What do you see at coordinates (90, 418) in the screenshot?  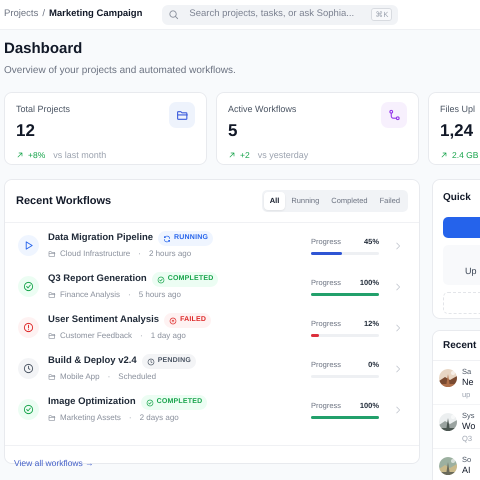 I see `project-name: Marketing Assets` at bounding box center [90, 418].